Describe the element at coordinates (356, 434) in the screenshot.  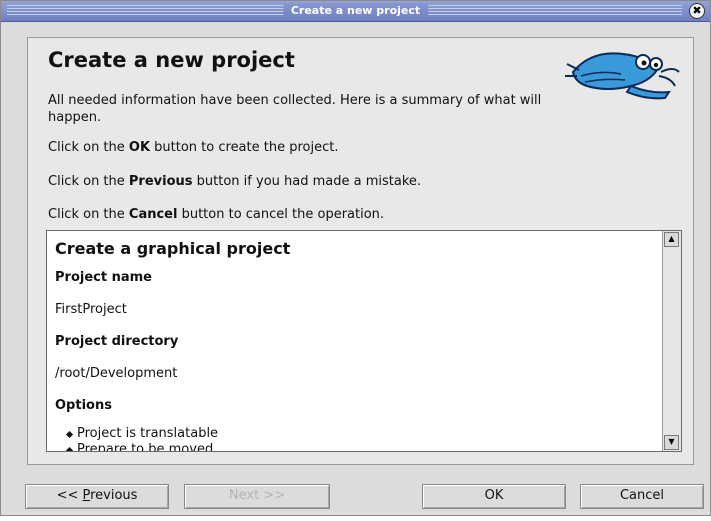
I see `option-item: Project is translatable` at that location.